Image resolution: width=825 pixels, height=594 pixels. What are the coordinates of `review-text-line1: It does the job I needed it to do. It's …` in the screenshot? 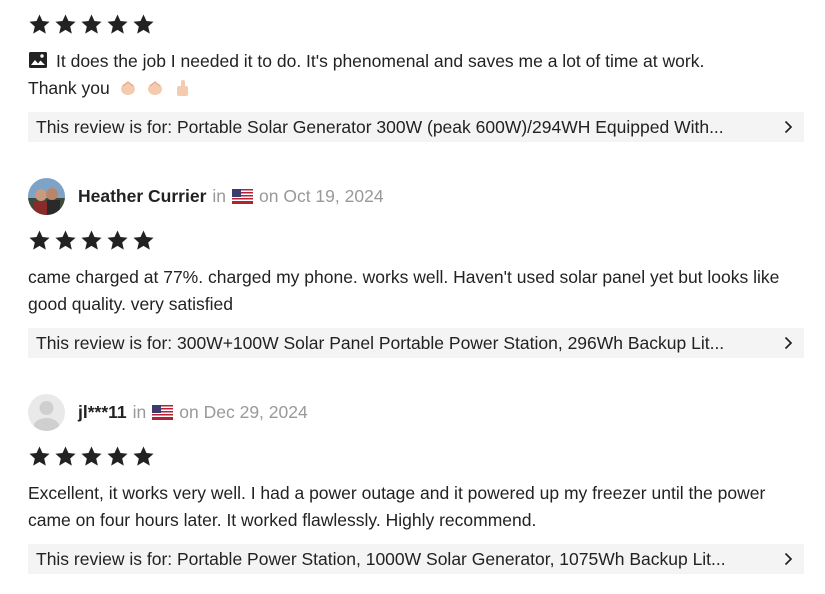 It's located at (380, 61).